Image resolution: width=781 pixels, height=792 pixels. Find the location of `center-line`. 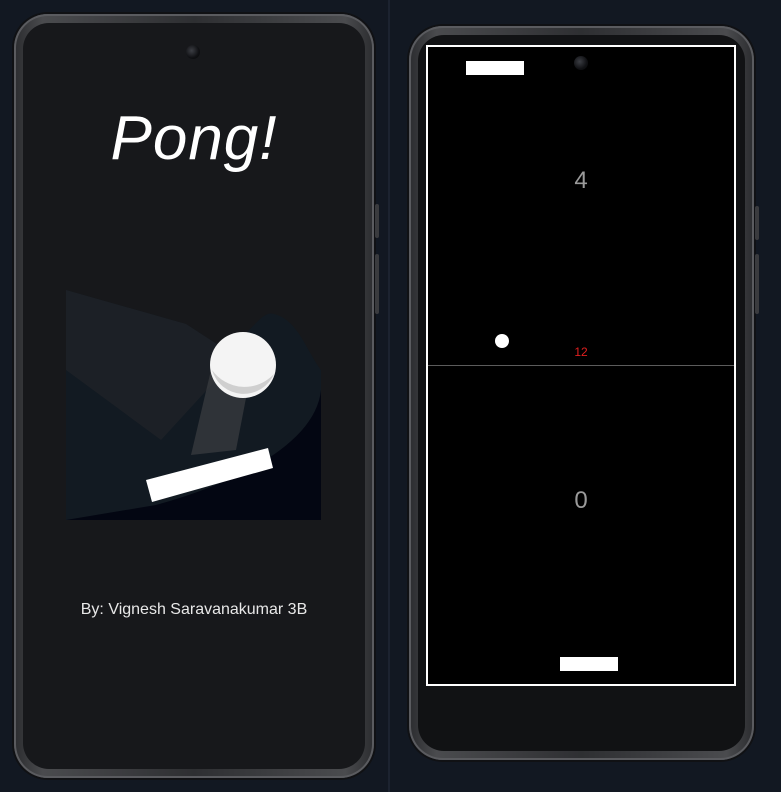

center-line is located at coordinates (581, 365).